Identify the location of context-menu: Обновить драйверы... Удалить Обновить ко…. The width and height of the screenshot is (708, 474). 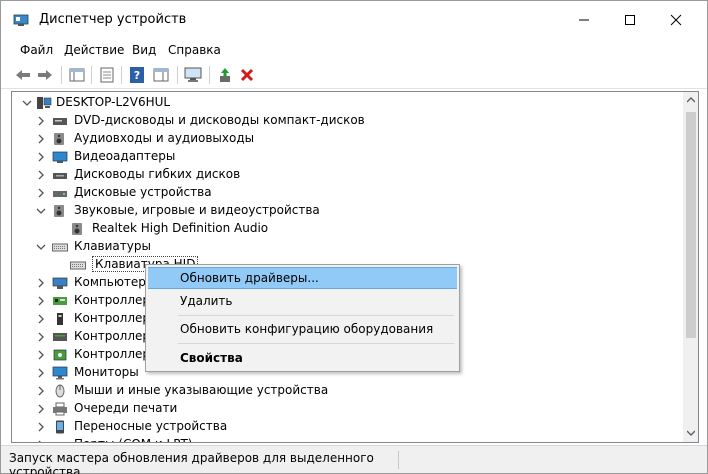
(302, 318).